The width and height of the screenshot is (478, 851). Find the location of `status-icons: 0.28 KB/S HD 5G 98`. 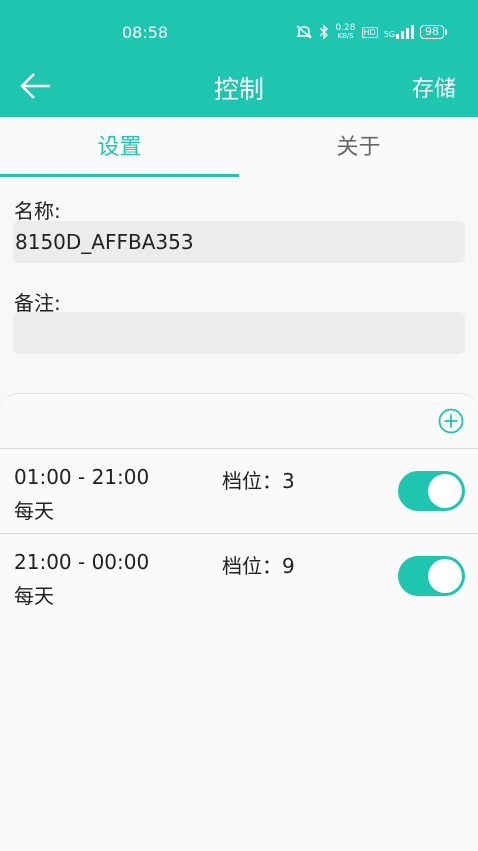

status-icons: 0.28 KB/S HD 5G 98 is located at coordinates (371, 32).